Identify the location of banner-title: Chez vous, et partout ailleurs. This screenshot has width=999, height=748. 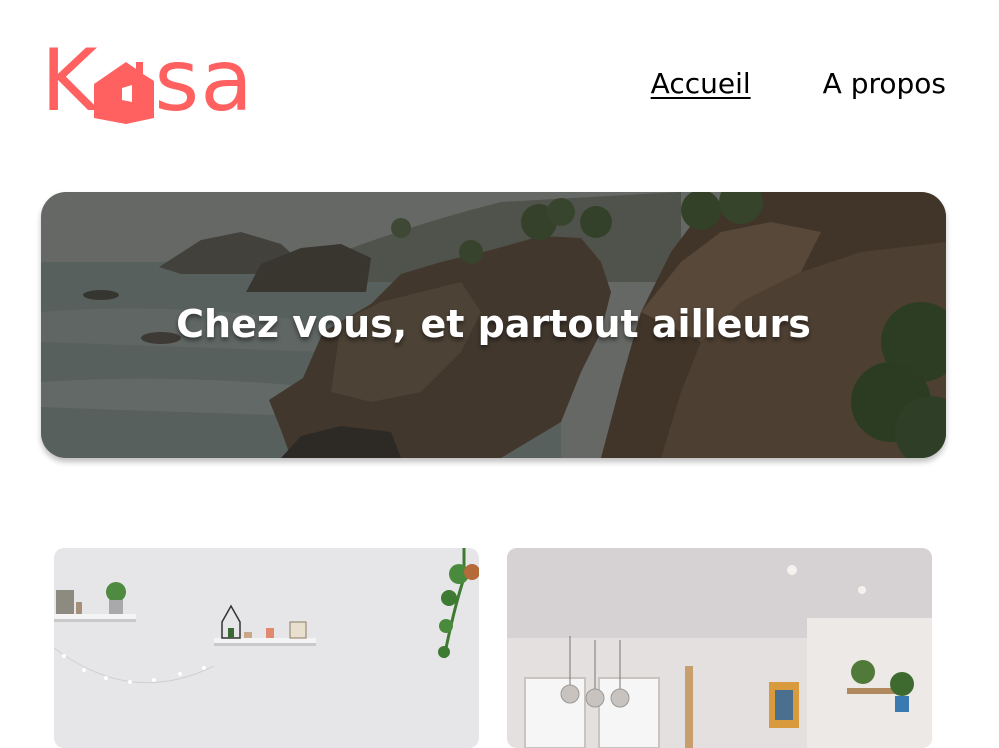
(493, 324).